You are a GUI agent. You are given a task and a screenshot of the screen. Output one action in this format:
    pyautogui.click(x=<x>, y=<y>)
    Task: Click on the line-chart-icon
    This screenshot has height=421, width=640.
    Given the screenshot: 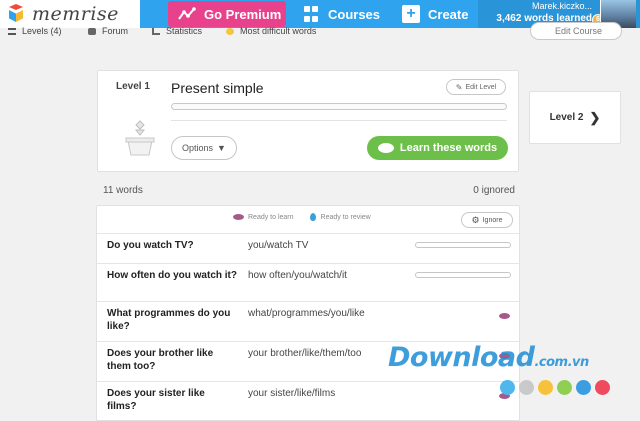 What is the action you would take?
    pyautogui.click(x=187, y=14)
    